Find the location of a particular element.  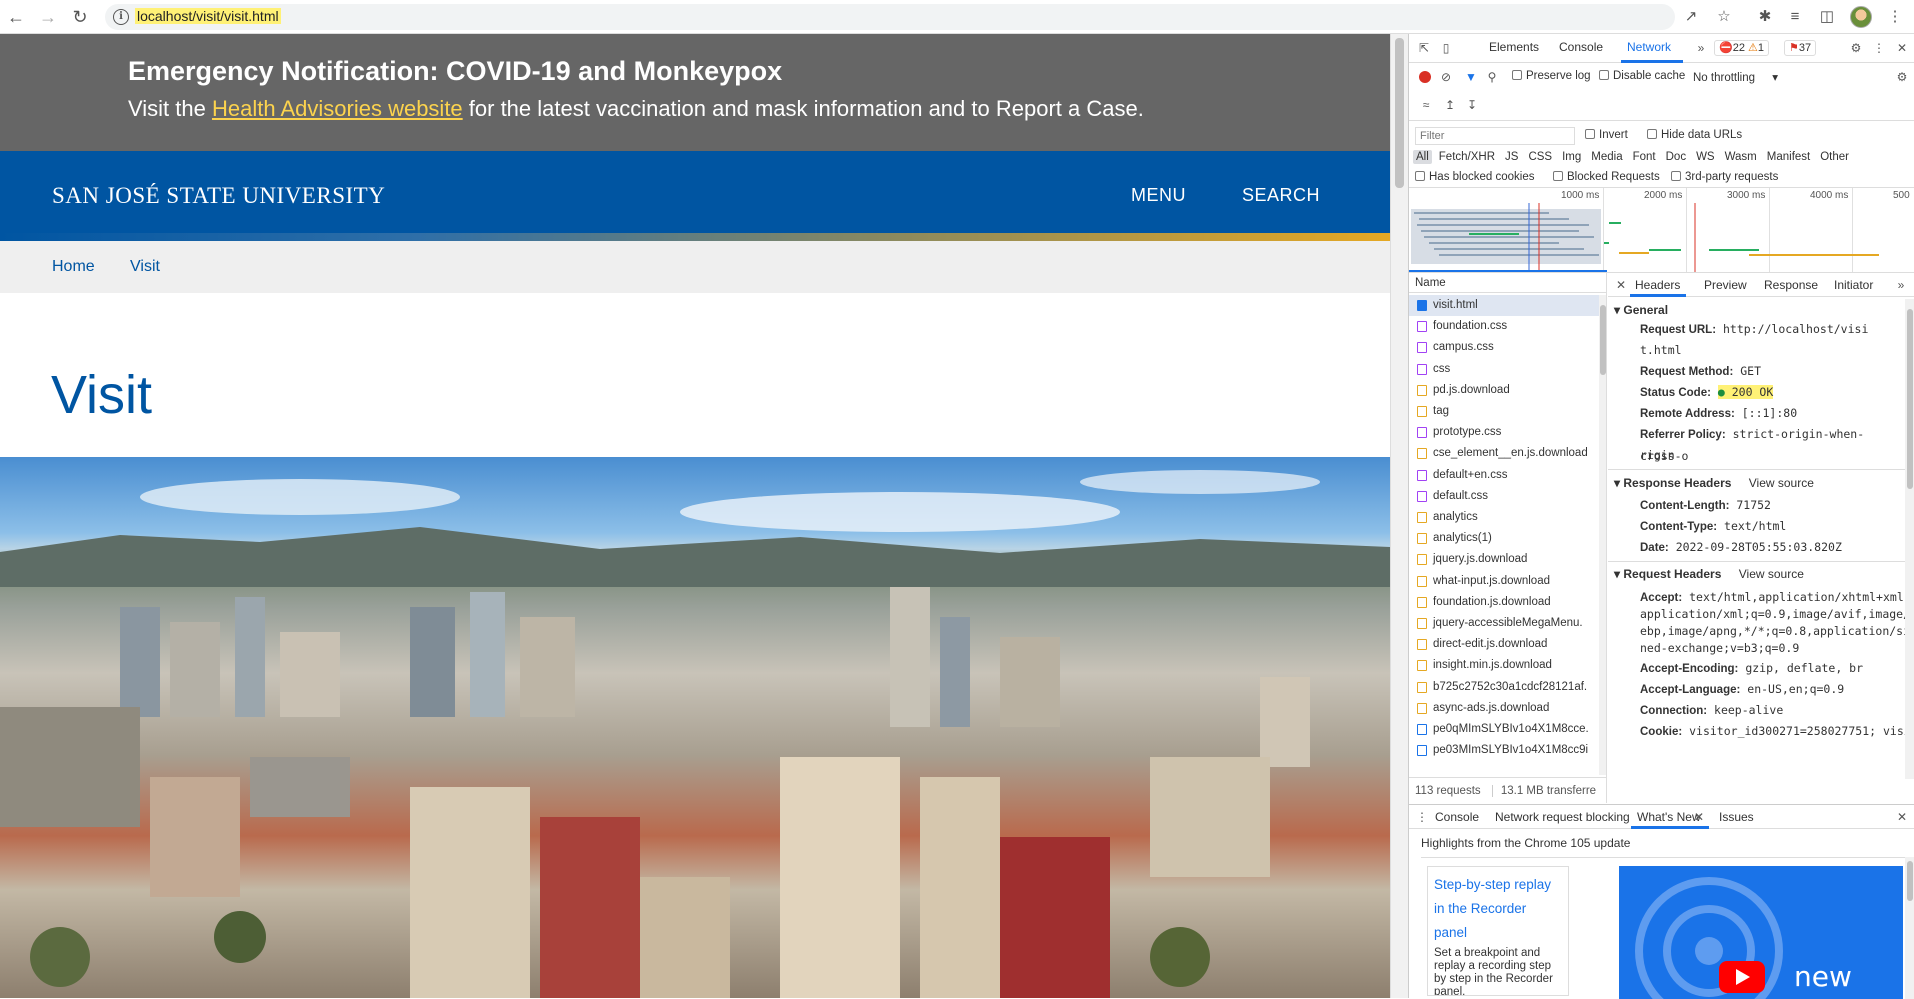

filter-input is located at coordinates (1495, 136).